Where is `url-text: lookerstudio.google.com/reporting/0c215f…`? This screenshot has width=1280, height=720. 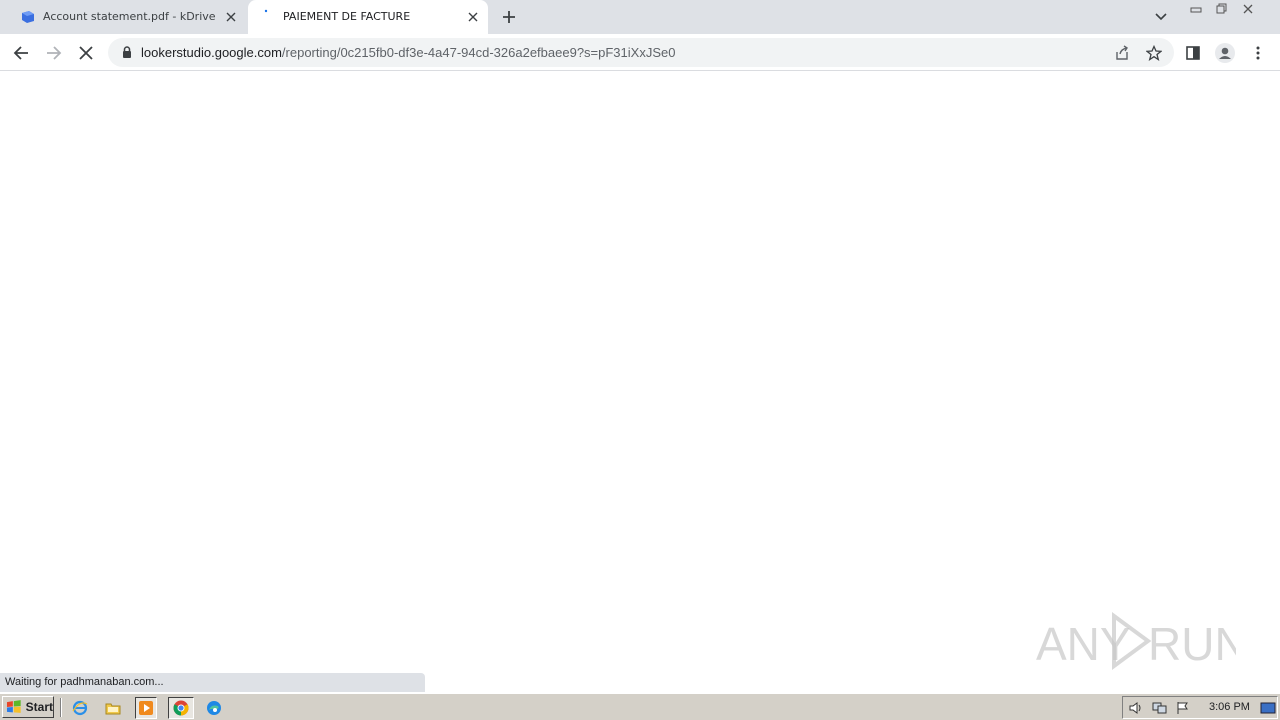
url-text: lookerstudio.google.com/reporting/0c215f… is located at coordinates (408, 52).